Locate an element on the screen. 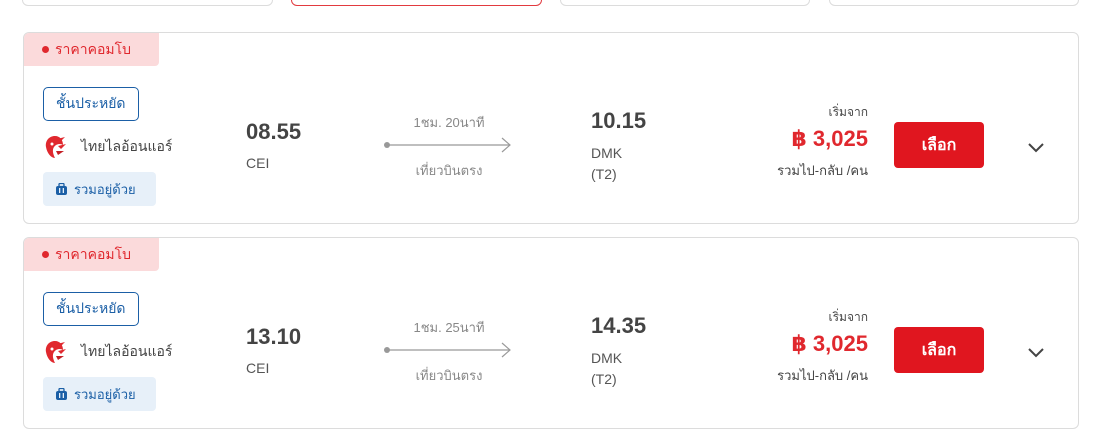  arrival-time: 10.15 is located at coordinates (619, 120).